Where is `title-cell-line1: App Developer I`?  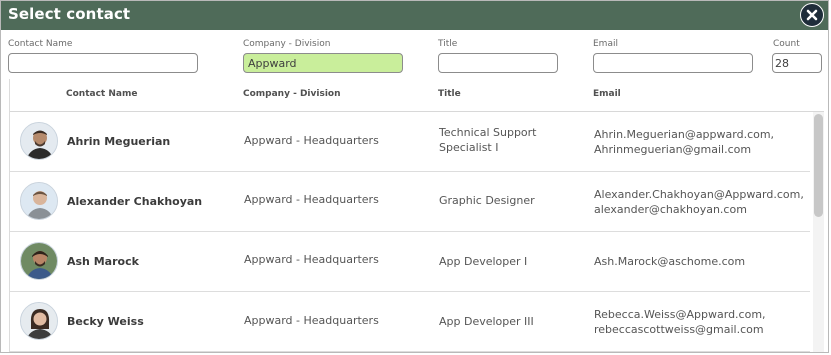 title-cell-line1: App Developer I is located at coordinates (483, 261).